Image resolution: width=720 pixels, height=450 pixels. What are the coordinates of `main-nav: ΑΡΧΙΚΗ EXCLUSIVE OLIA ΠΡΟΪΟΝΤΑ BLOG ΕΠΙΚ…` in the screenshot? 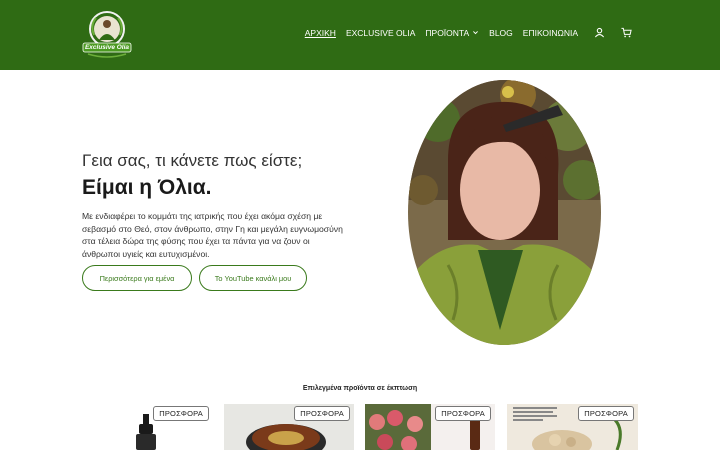 It's located at (468, 32).